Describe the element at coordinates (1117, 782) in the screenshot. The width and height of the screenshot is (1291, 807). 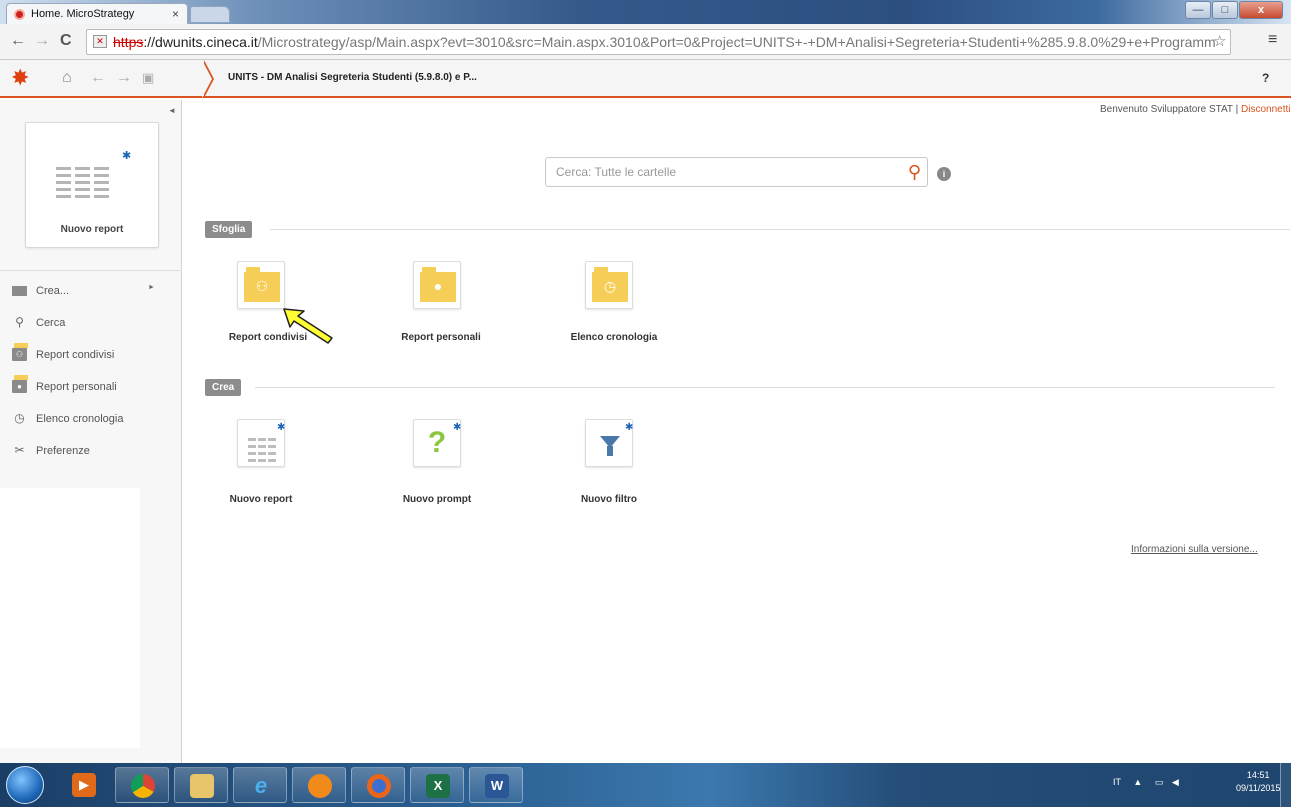
I see `language-indicator: IT` at that location.